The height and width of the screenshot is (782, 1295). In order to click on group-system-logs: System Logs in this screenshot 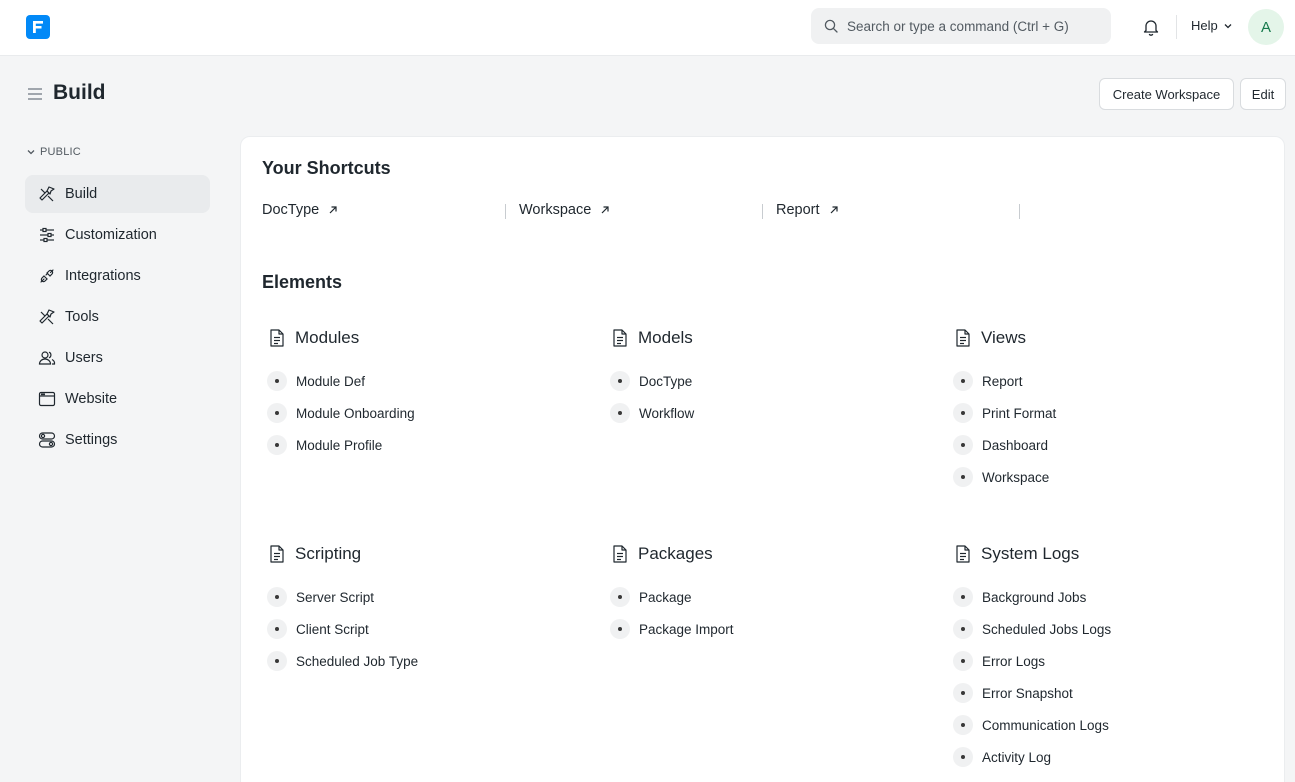, I will do `click(1016, 554)`.